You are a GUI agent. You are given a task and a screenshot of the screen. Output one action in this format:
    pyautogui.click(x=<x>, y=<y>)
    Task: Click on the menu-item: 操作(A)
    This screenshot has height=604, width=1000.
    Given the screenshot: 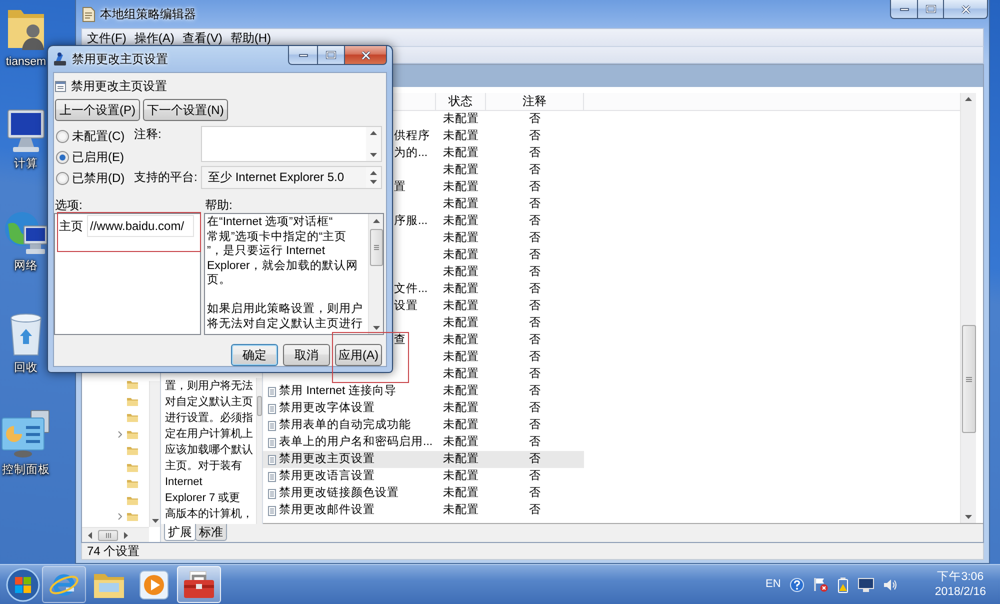 What is the action you would take?
    pyautogui.click(x=154, y=38)
    